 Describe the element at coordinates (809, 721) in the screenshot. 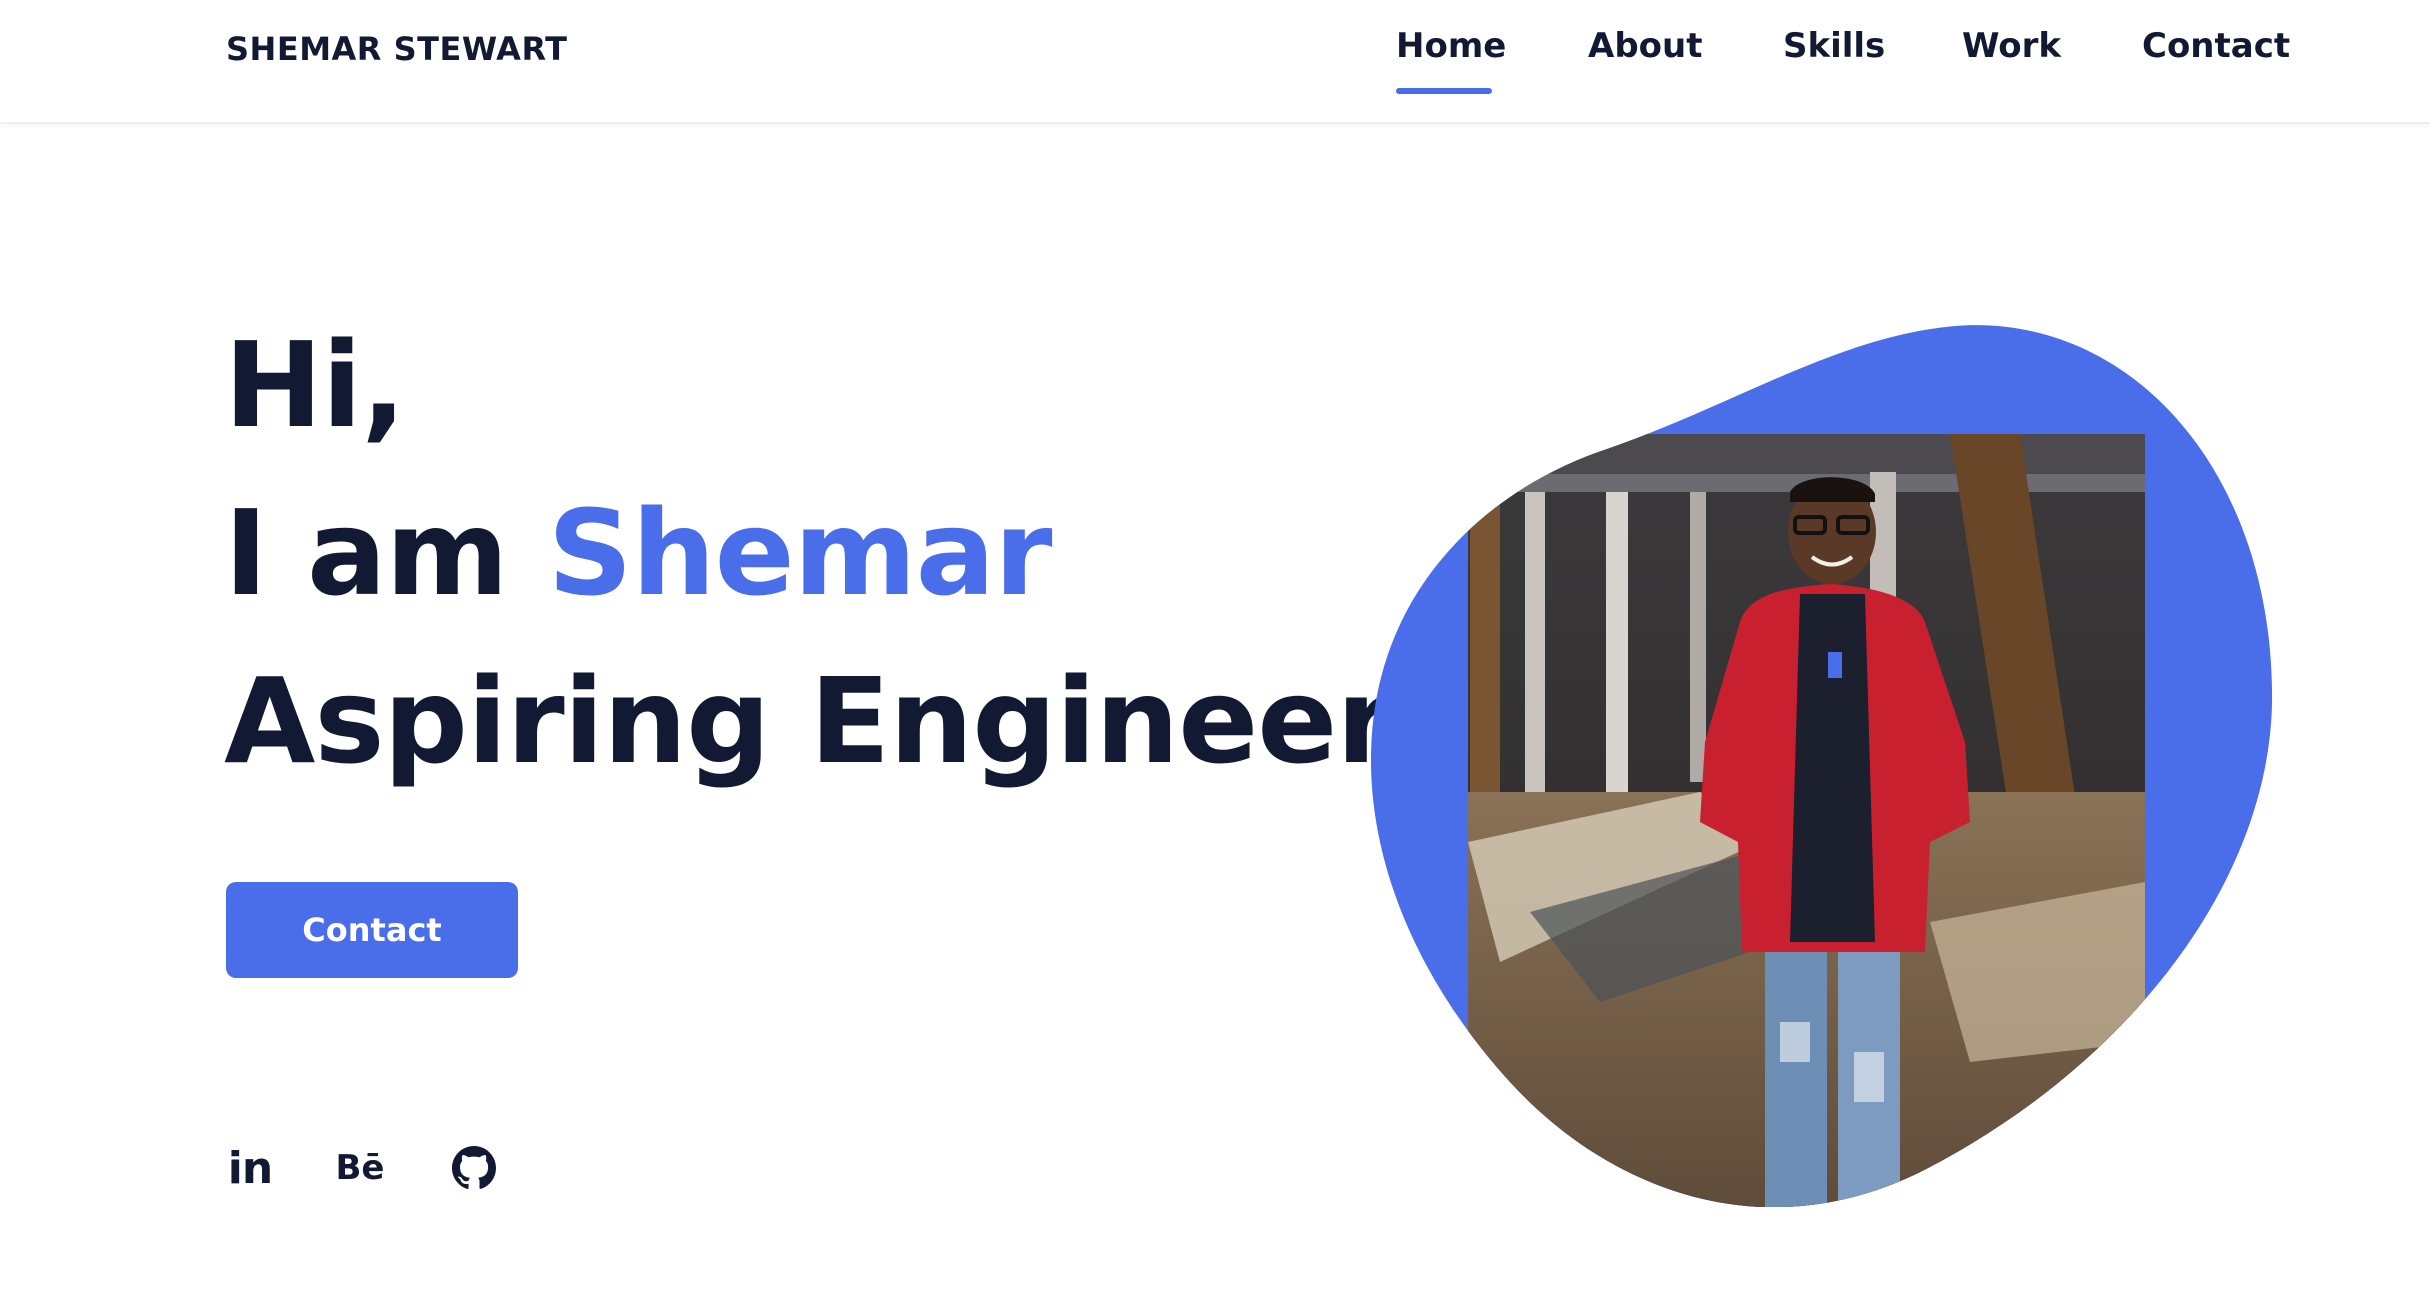

I see `hero-title: Aspiring Engineer` at that location.